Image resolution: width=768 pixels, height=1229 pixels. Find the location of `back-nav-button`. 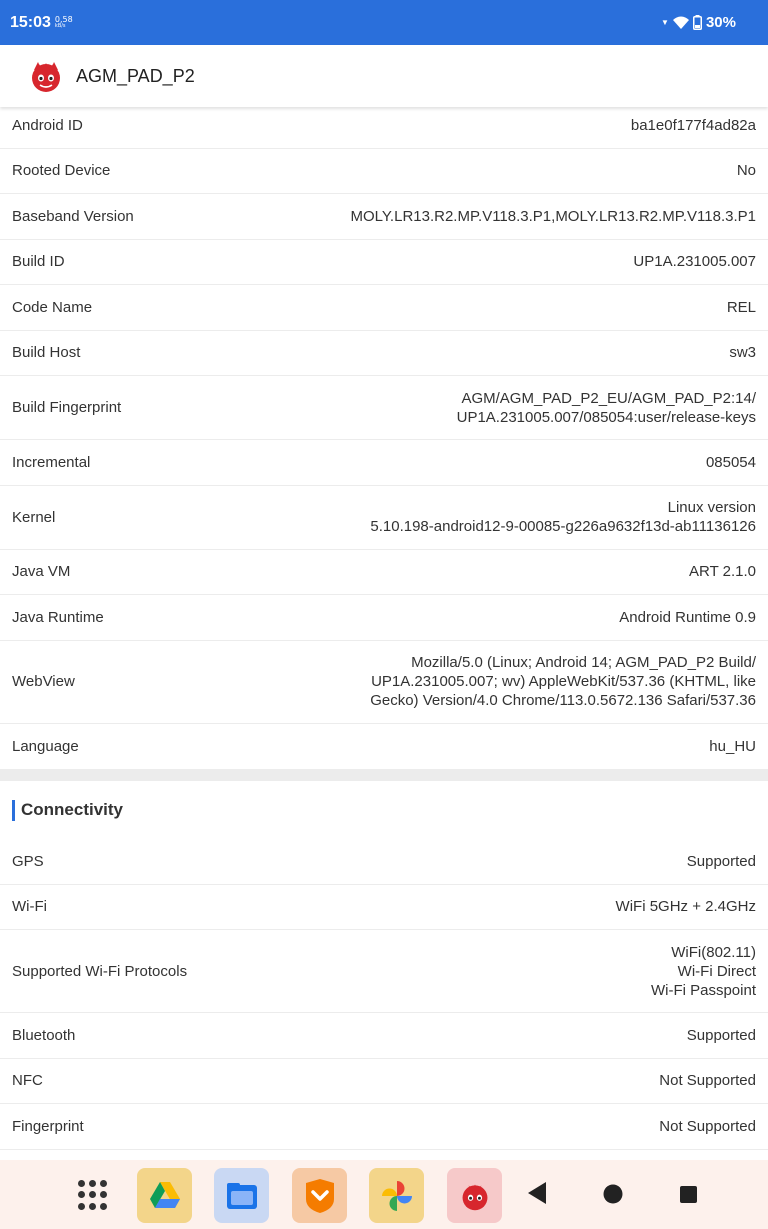

back-nav-button is located at coordinates (537, 1193).